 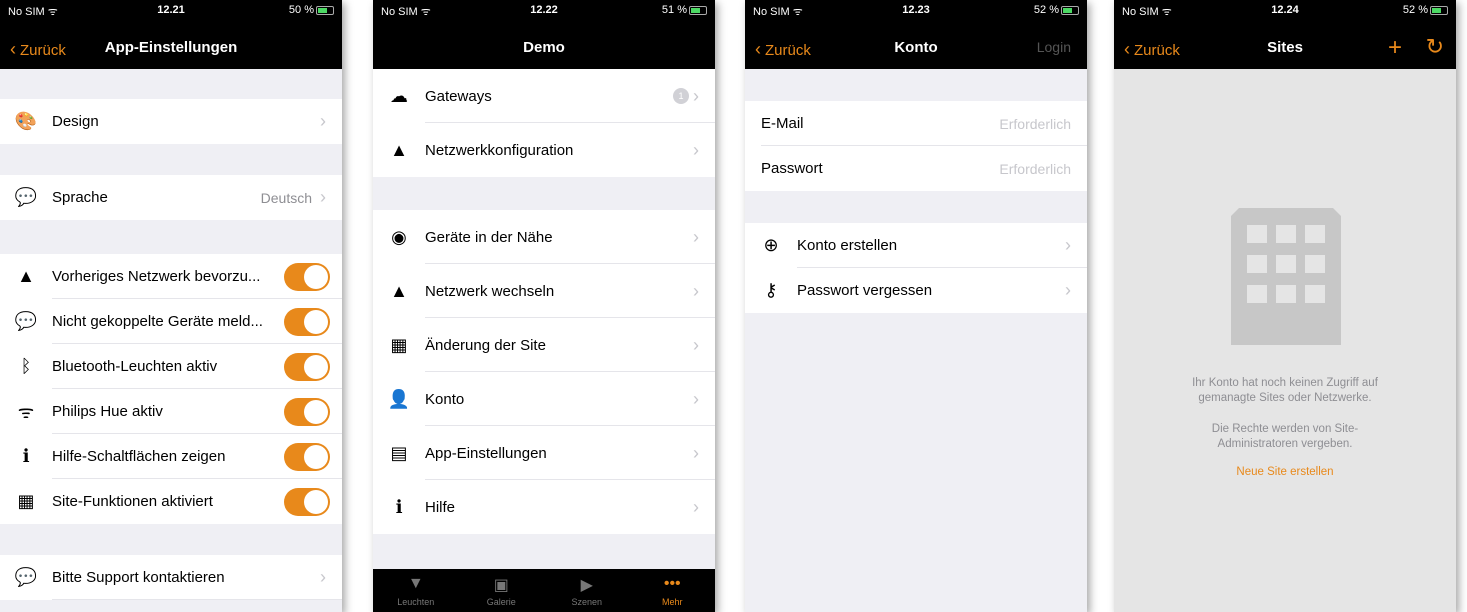 I want to click on row-create-account: ⊕ Konto erstellen ›, so click(x=916, y=245).